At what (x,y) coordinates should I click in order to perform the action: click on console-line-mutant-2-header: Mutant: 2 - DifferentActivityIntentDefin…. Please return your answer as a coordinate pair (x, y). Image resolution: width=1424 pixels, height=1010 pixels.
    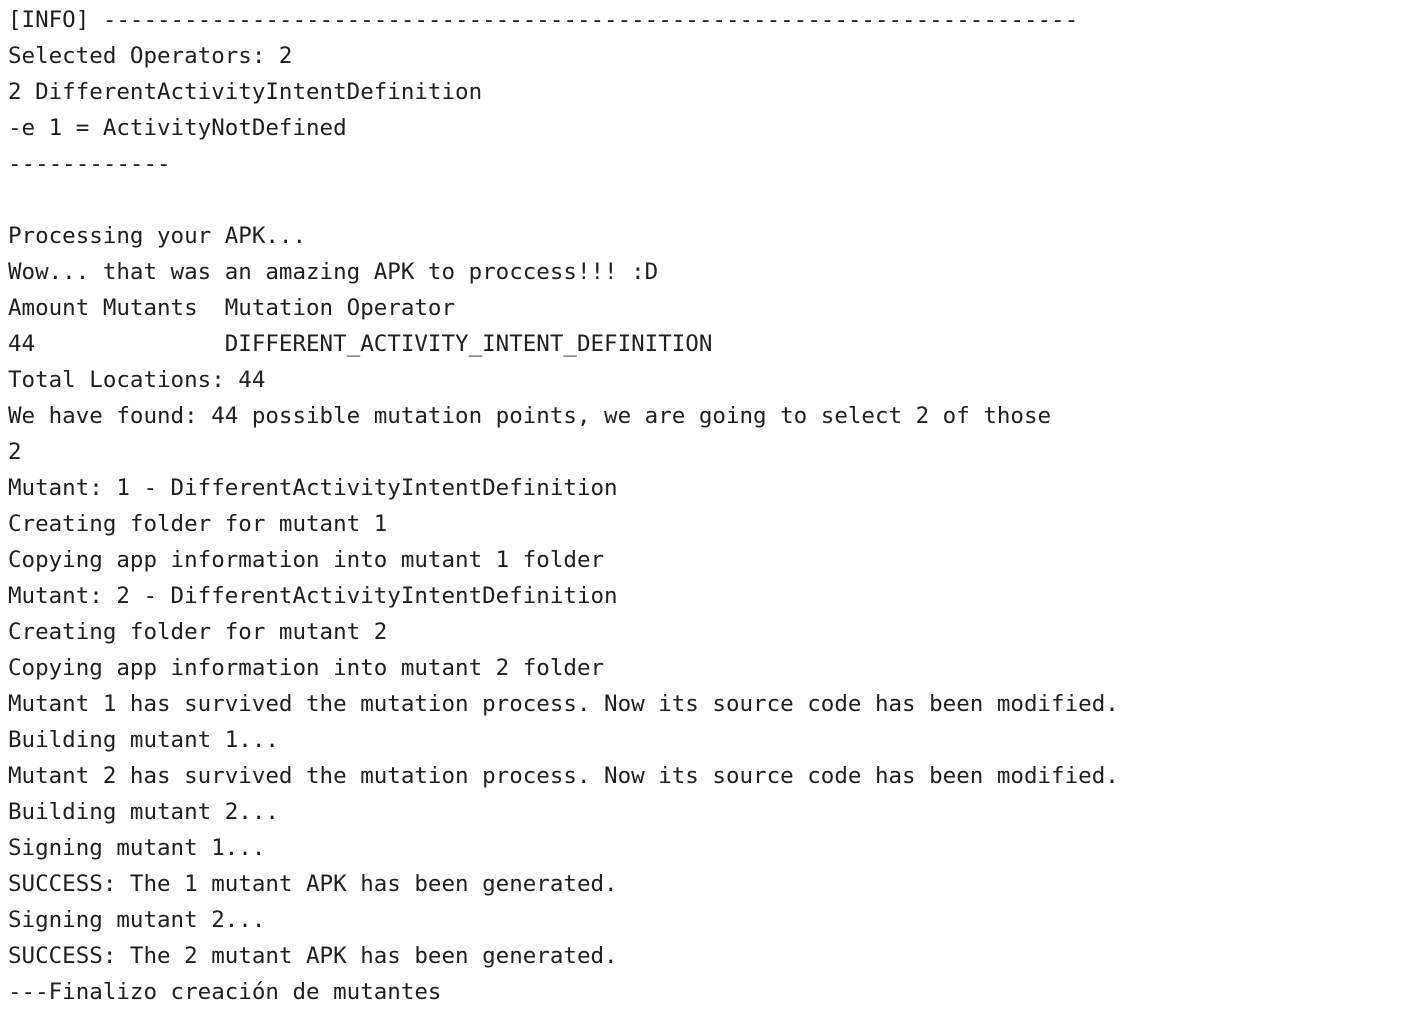
    Looking at the image, I should click on (313, 596).